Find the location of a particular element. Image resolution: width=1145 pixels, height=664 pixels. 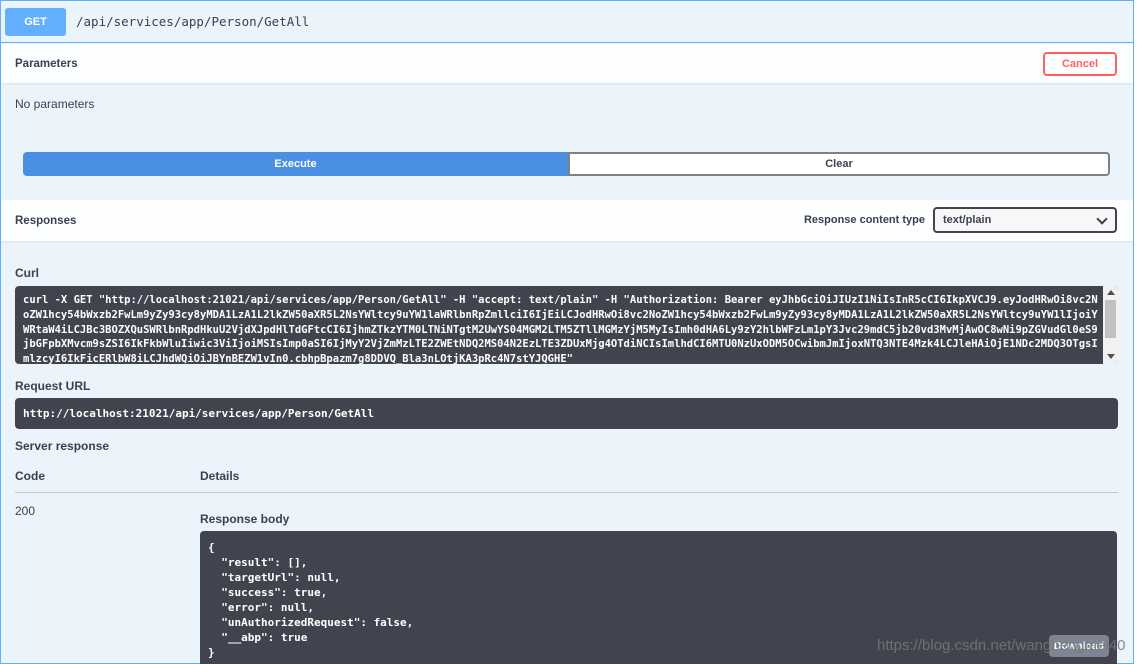

execute-button: Execute is located at coordinates (295, 164).